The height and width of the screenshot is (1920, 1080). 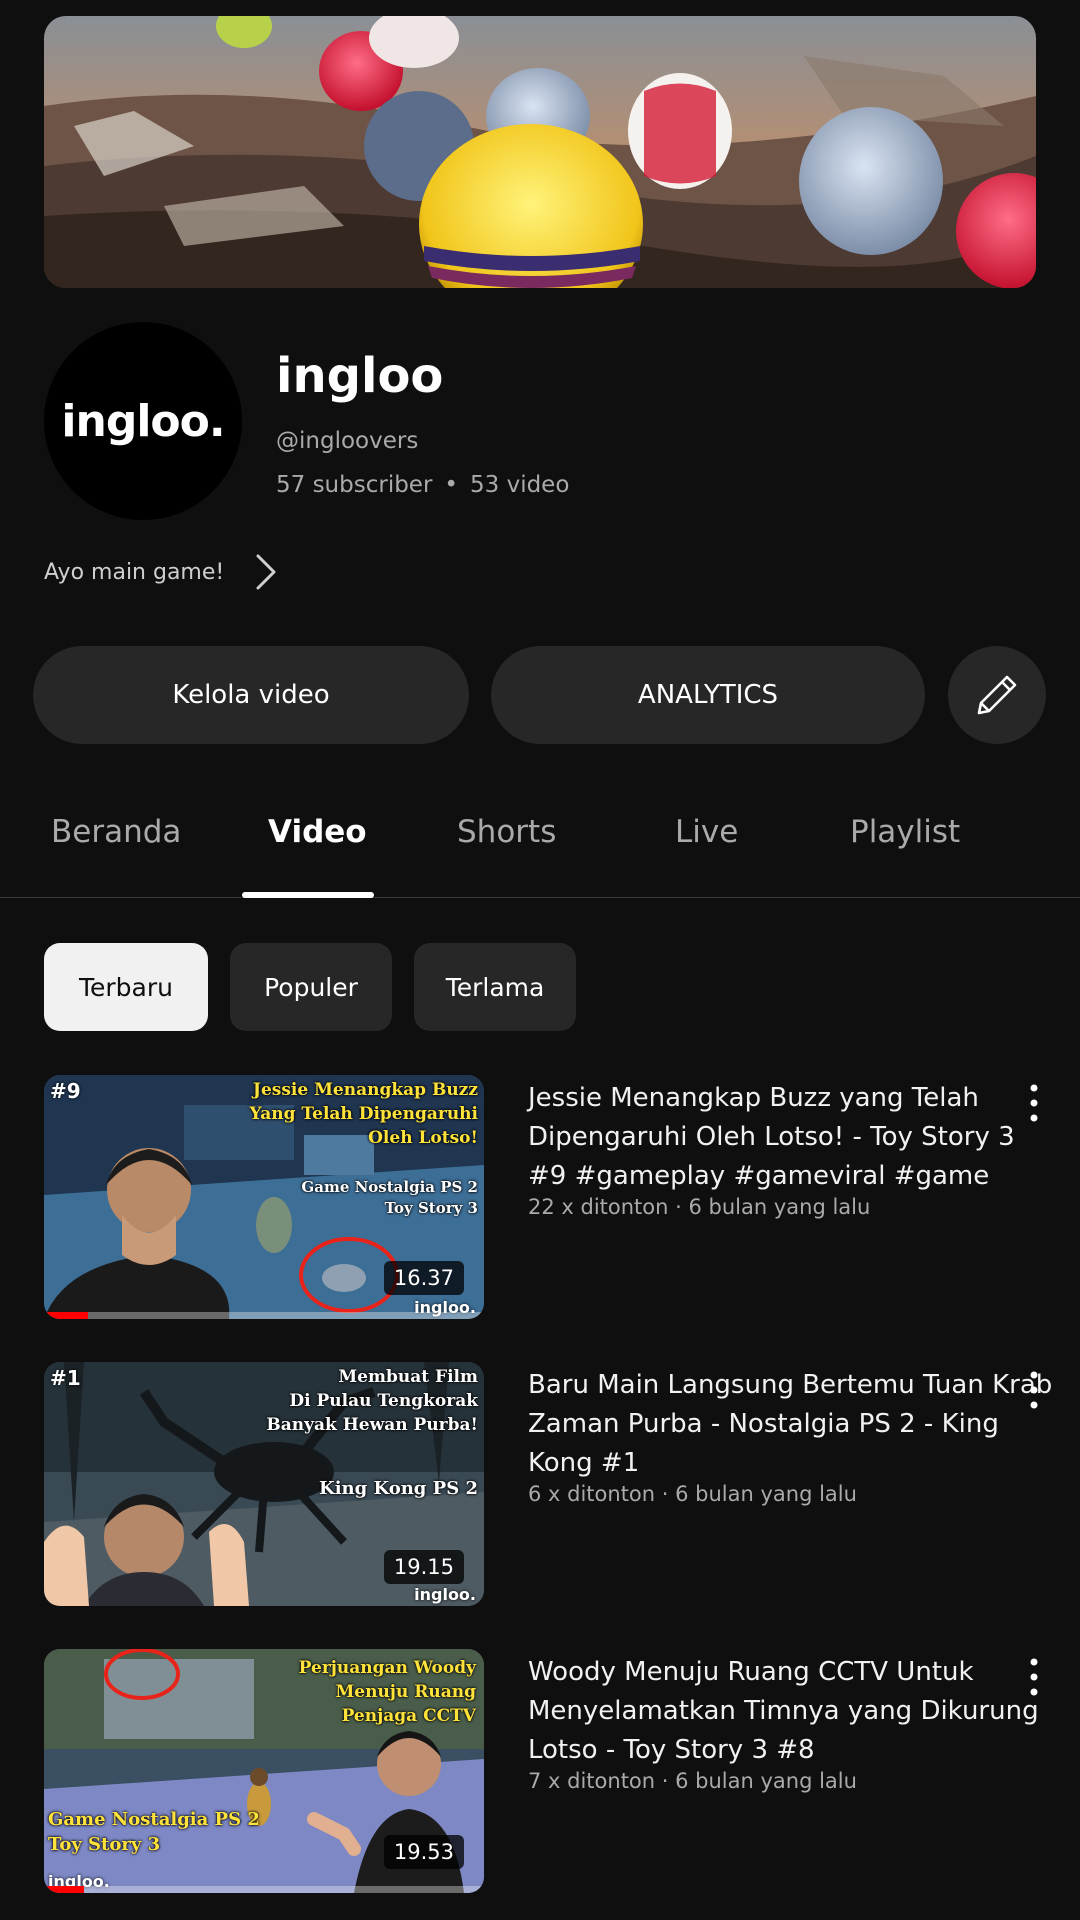 I want to click on channel-stats: 57 subscriber • 53 video, so click(x=422, y=485).